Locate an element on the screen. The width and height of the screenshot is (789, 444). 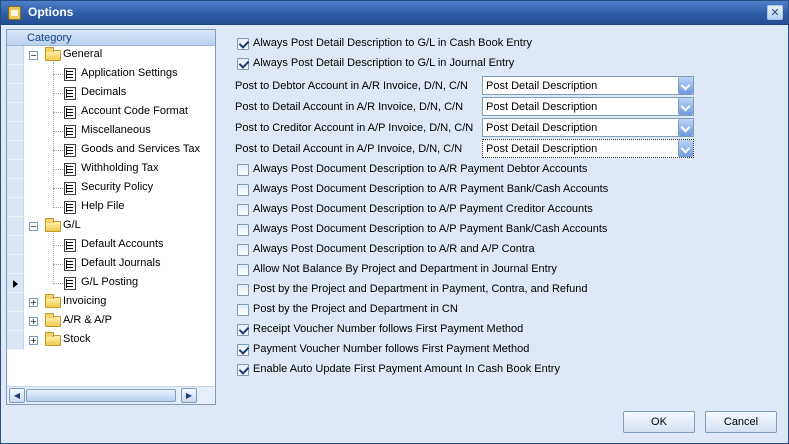
tree-node-label: Application Settings is located at coordinates (129, 73).